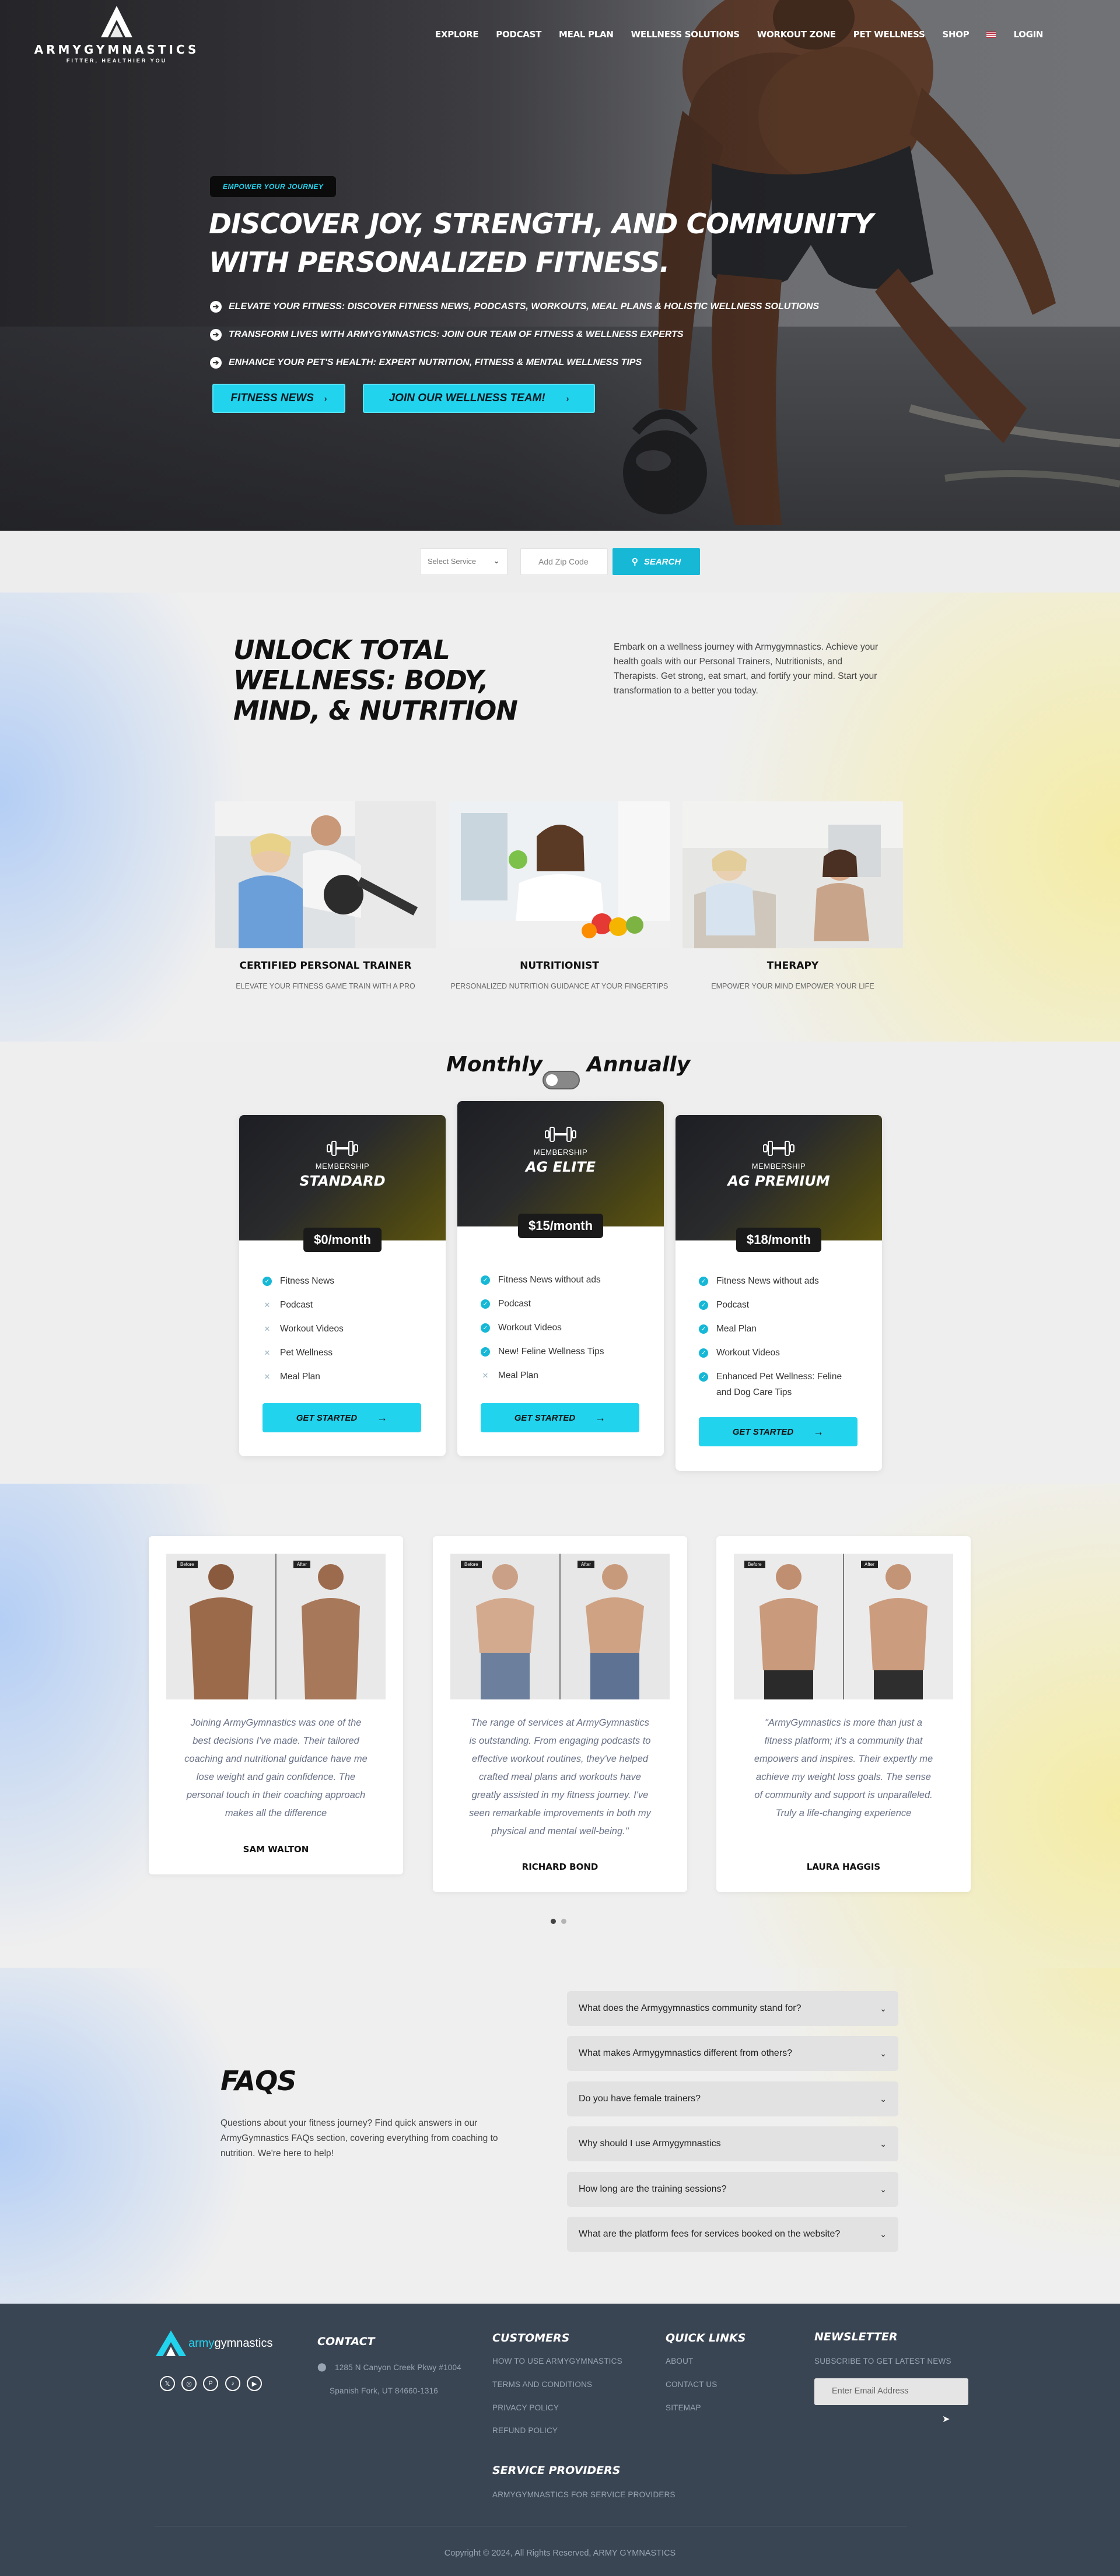 This screenshot has height=2576, width=1120. I want to click on get-started-button-premium: GET STARTED →, so click(778, 1431).